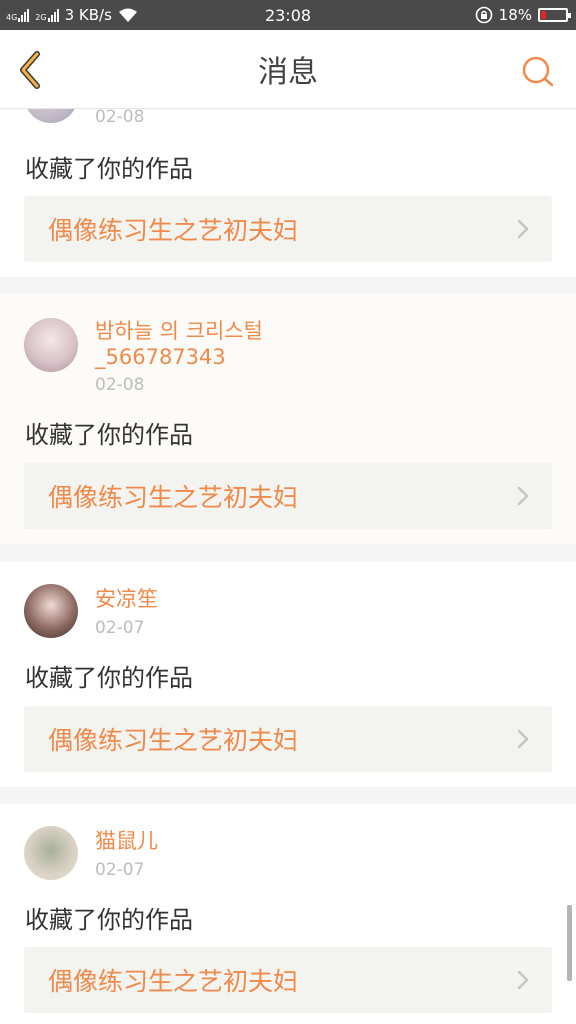 This screenshot has width=576, height=1024. I want to click on user-name: 猫鼠儿, so click(126, 841).